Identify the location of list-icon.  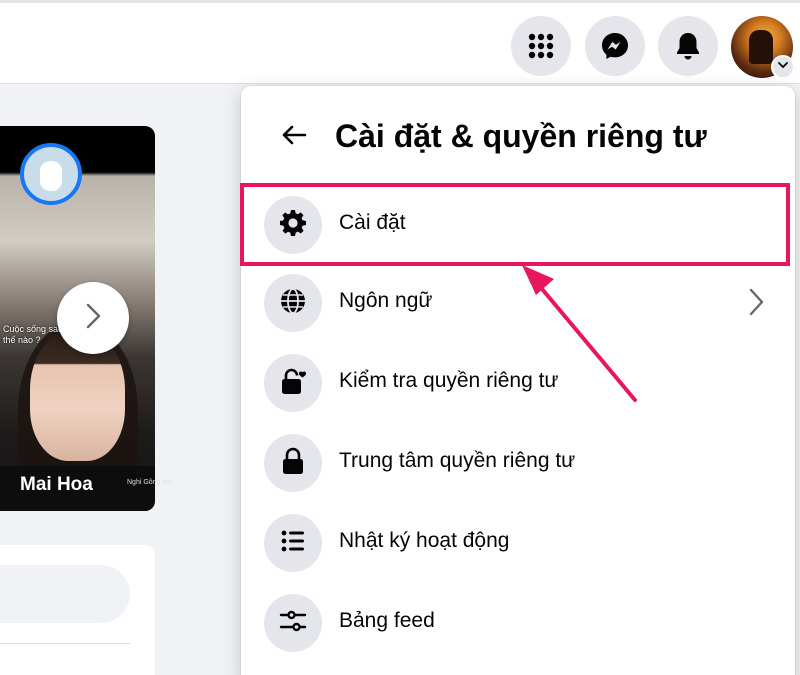
(293, 543).